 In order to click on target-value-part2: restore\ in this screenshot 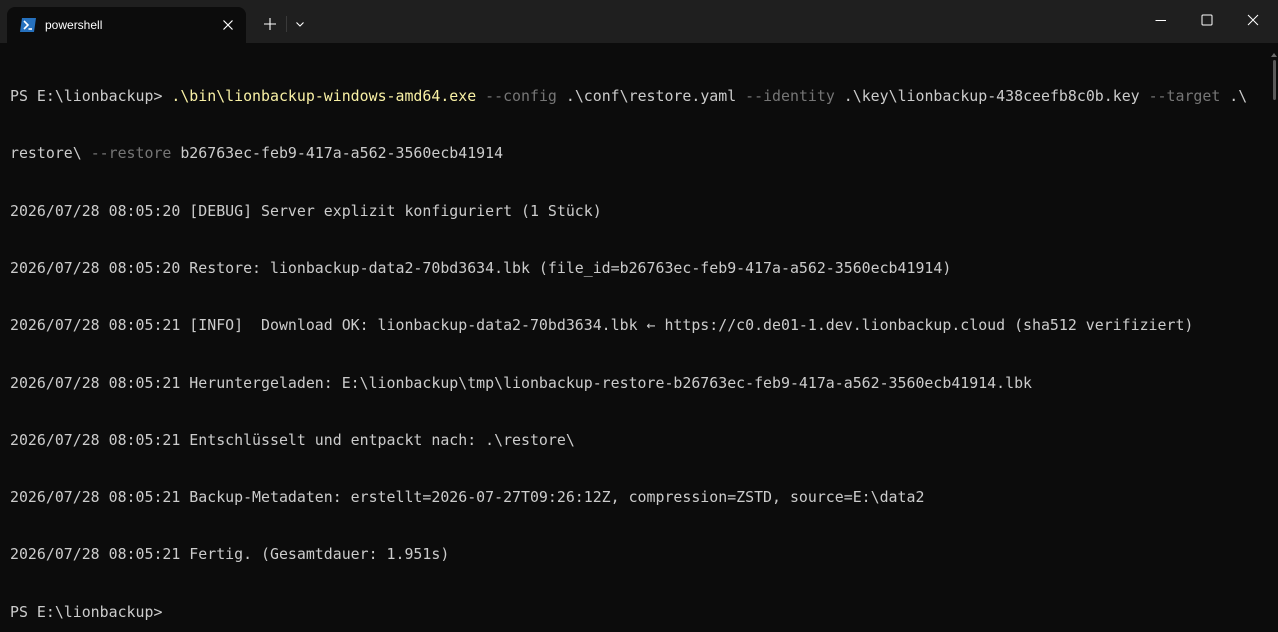, I will do `click(50, 153)`.